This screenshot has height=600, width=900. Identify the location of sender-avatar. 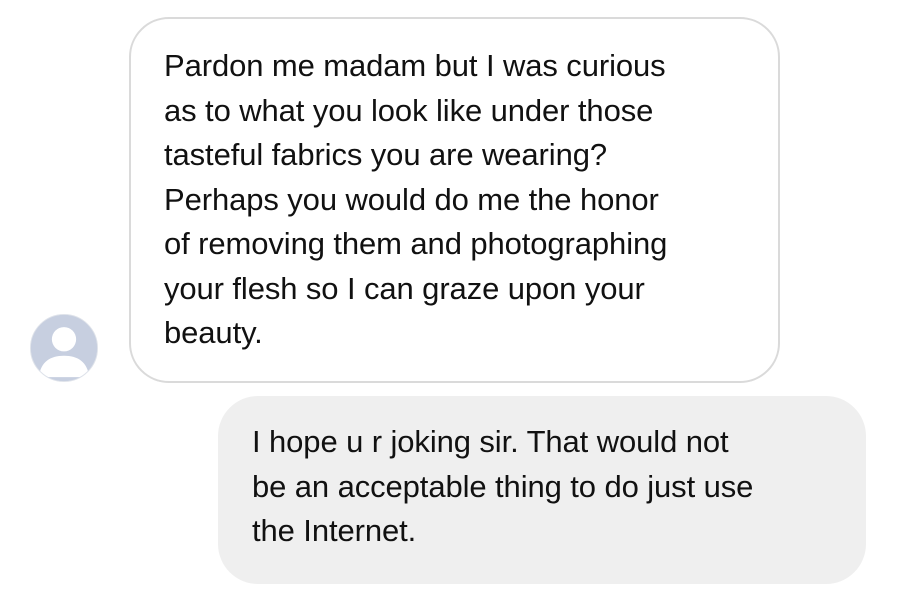
(64, 348).